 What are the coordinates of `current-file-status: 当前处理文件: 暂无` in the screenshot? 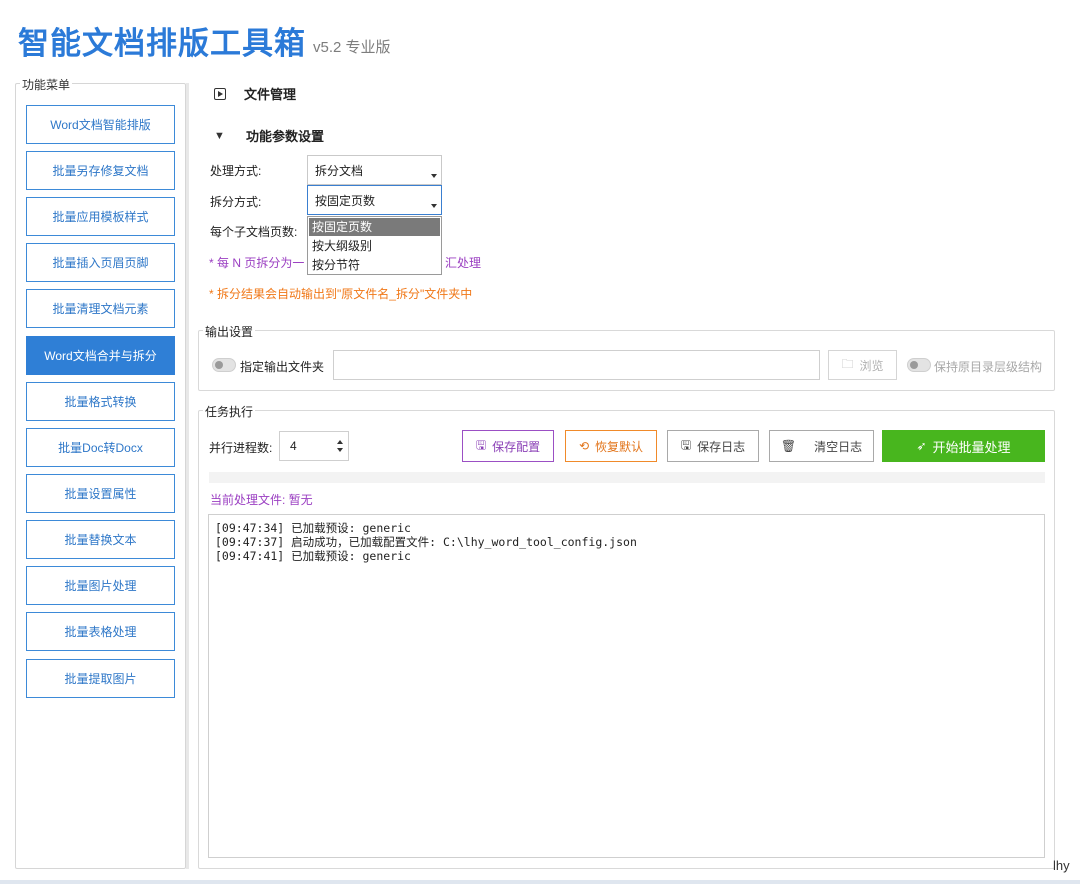 It's located at (261, 500).